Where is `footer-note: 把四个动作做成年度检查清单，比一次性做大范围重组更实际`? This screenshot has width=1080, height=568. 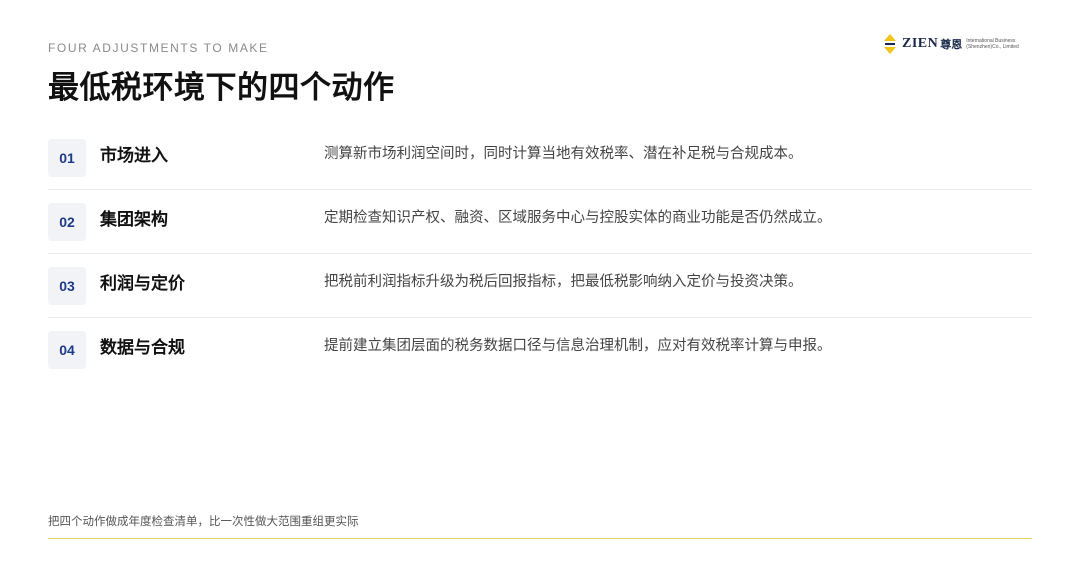
footer-note: 把四个动作做成年度检查清单，比一次性做大范围重组更实际 is located at coordinates (203, 521).